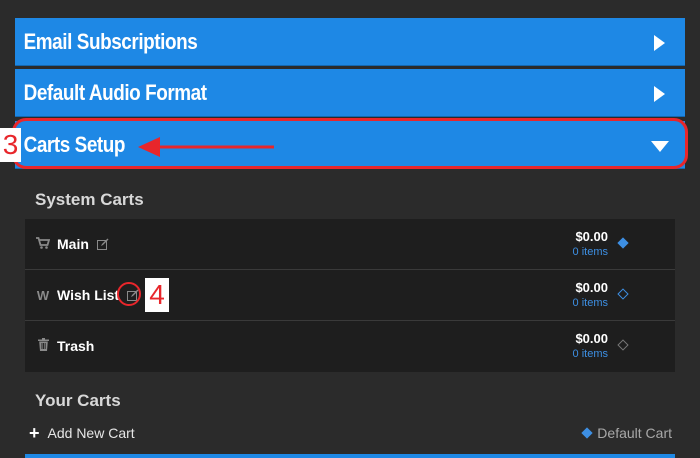 Image resolution: width=700 pixels, height=458 pixels. What do you see at coordinates (110, 41) in the screenshot?
I see `accordion-title: Email Subscriptions` at bounding box center [110, 41].